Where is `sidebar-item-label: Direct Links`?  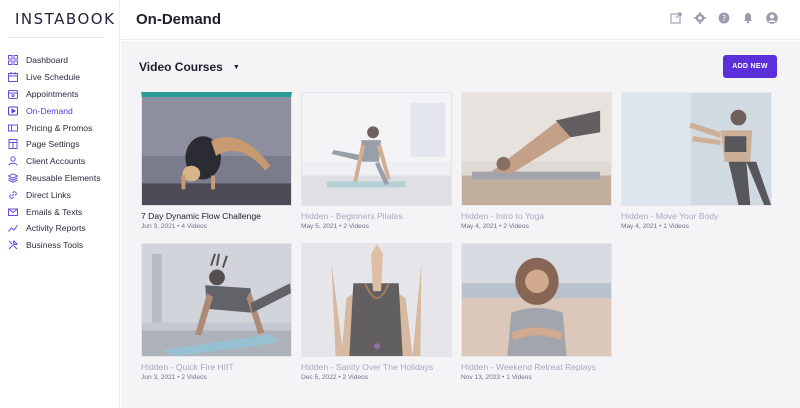 sidebar-item-label: Direct Links is located at coordinates (48, 194).